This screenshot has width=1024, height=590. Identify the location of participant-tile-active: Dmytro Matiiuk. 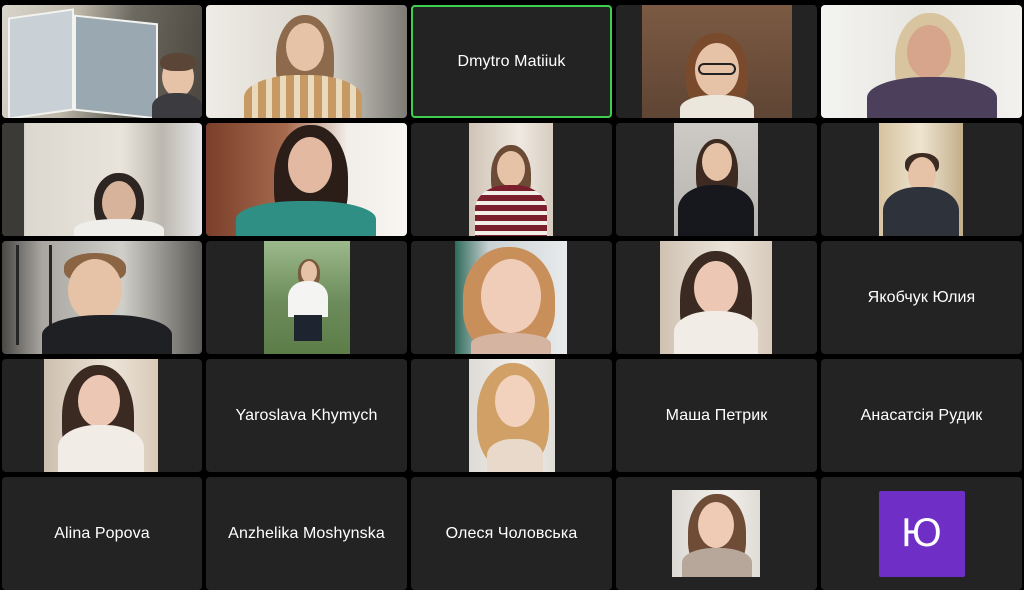
(511, 61).